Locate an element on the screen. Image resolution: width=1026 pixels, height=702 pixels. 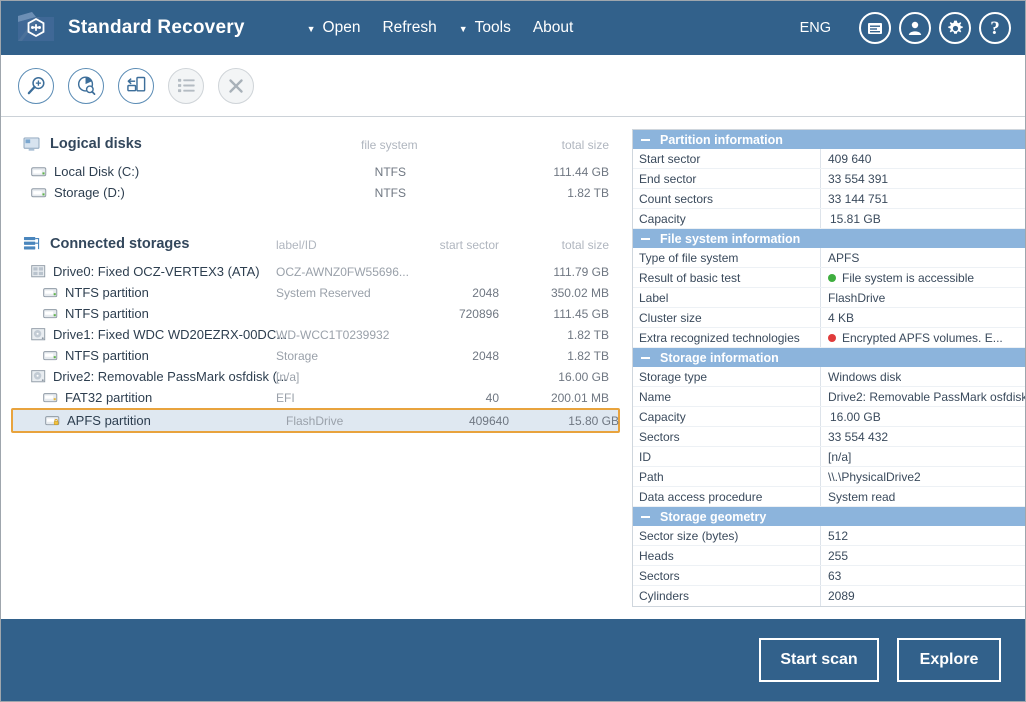
cell-total-size: 200.01 MB is located at coordinates (579, 397).